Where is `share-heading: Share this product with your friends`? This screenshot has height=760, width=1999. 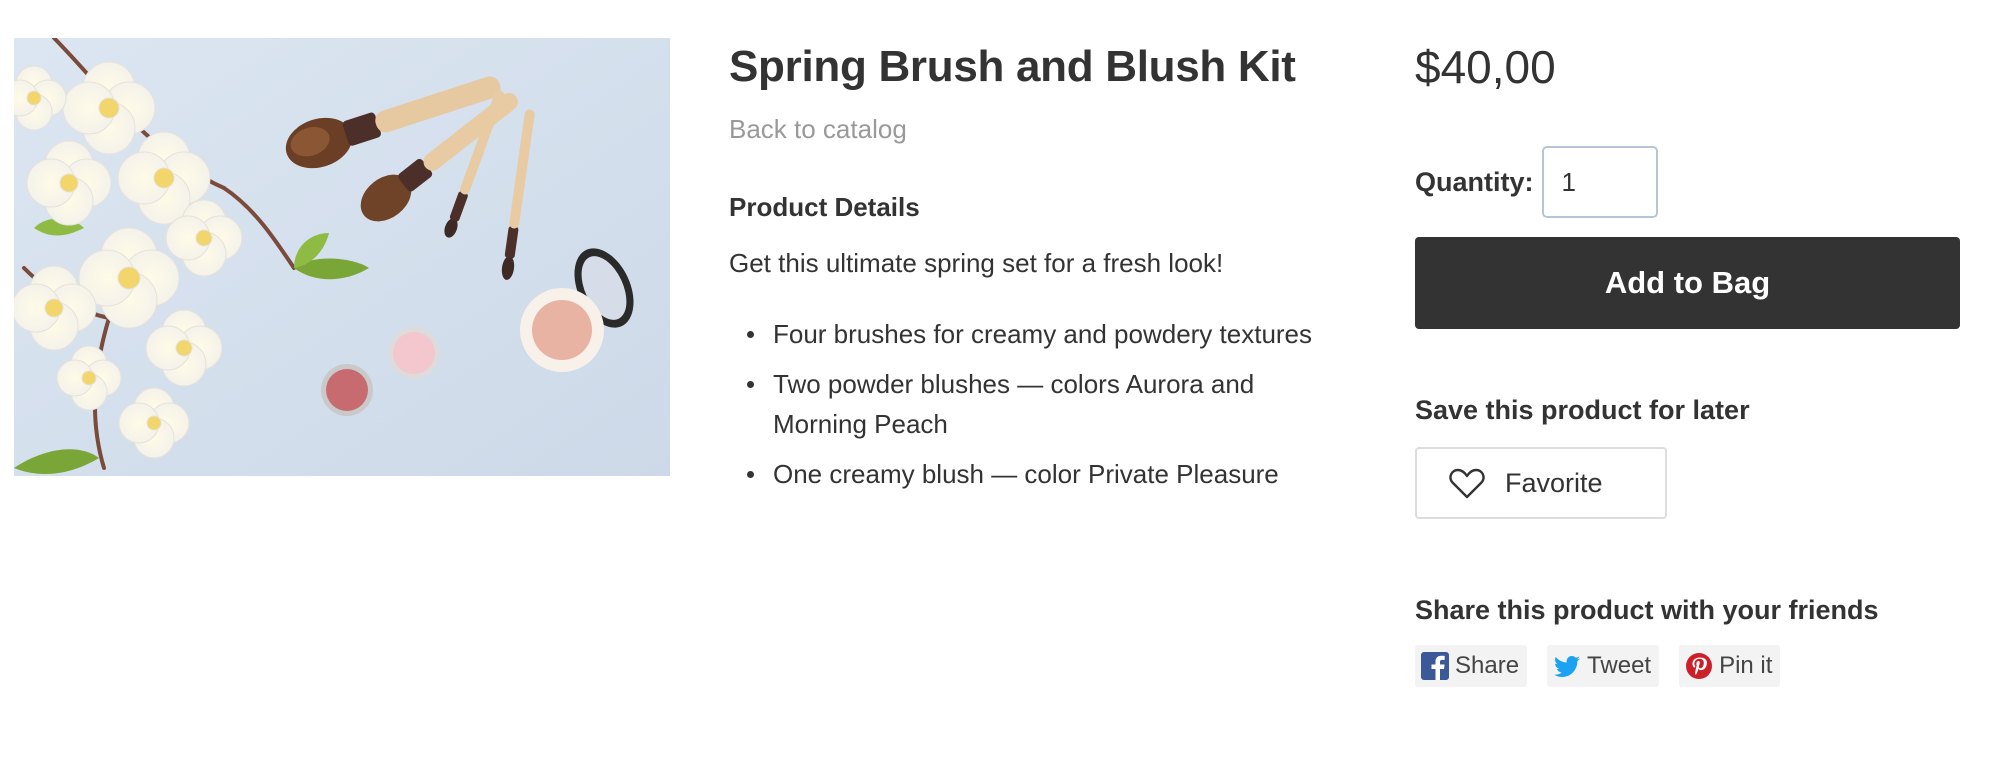
share-heading: Share this product with your friends is located at coordinates (1647, 610).